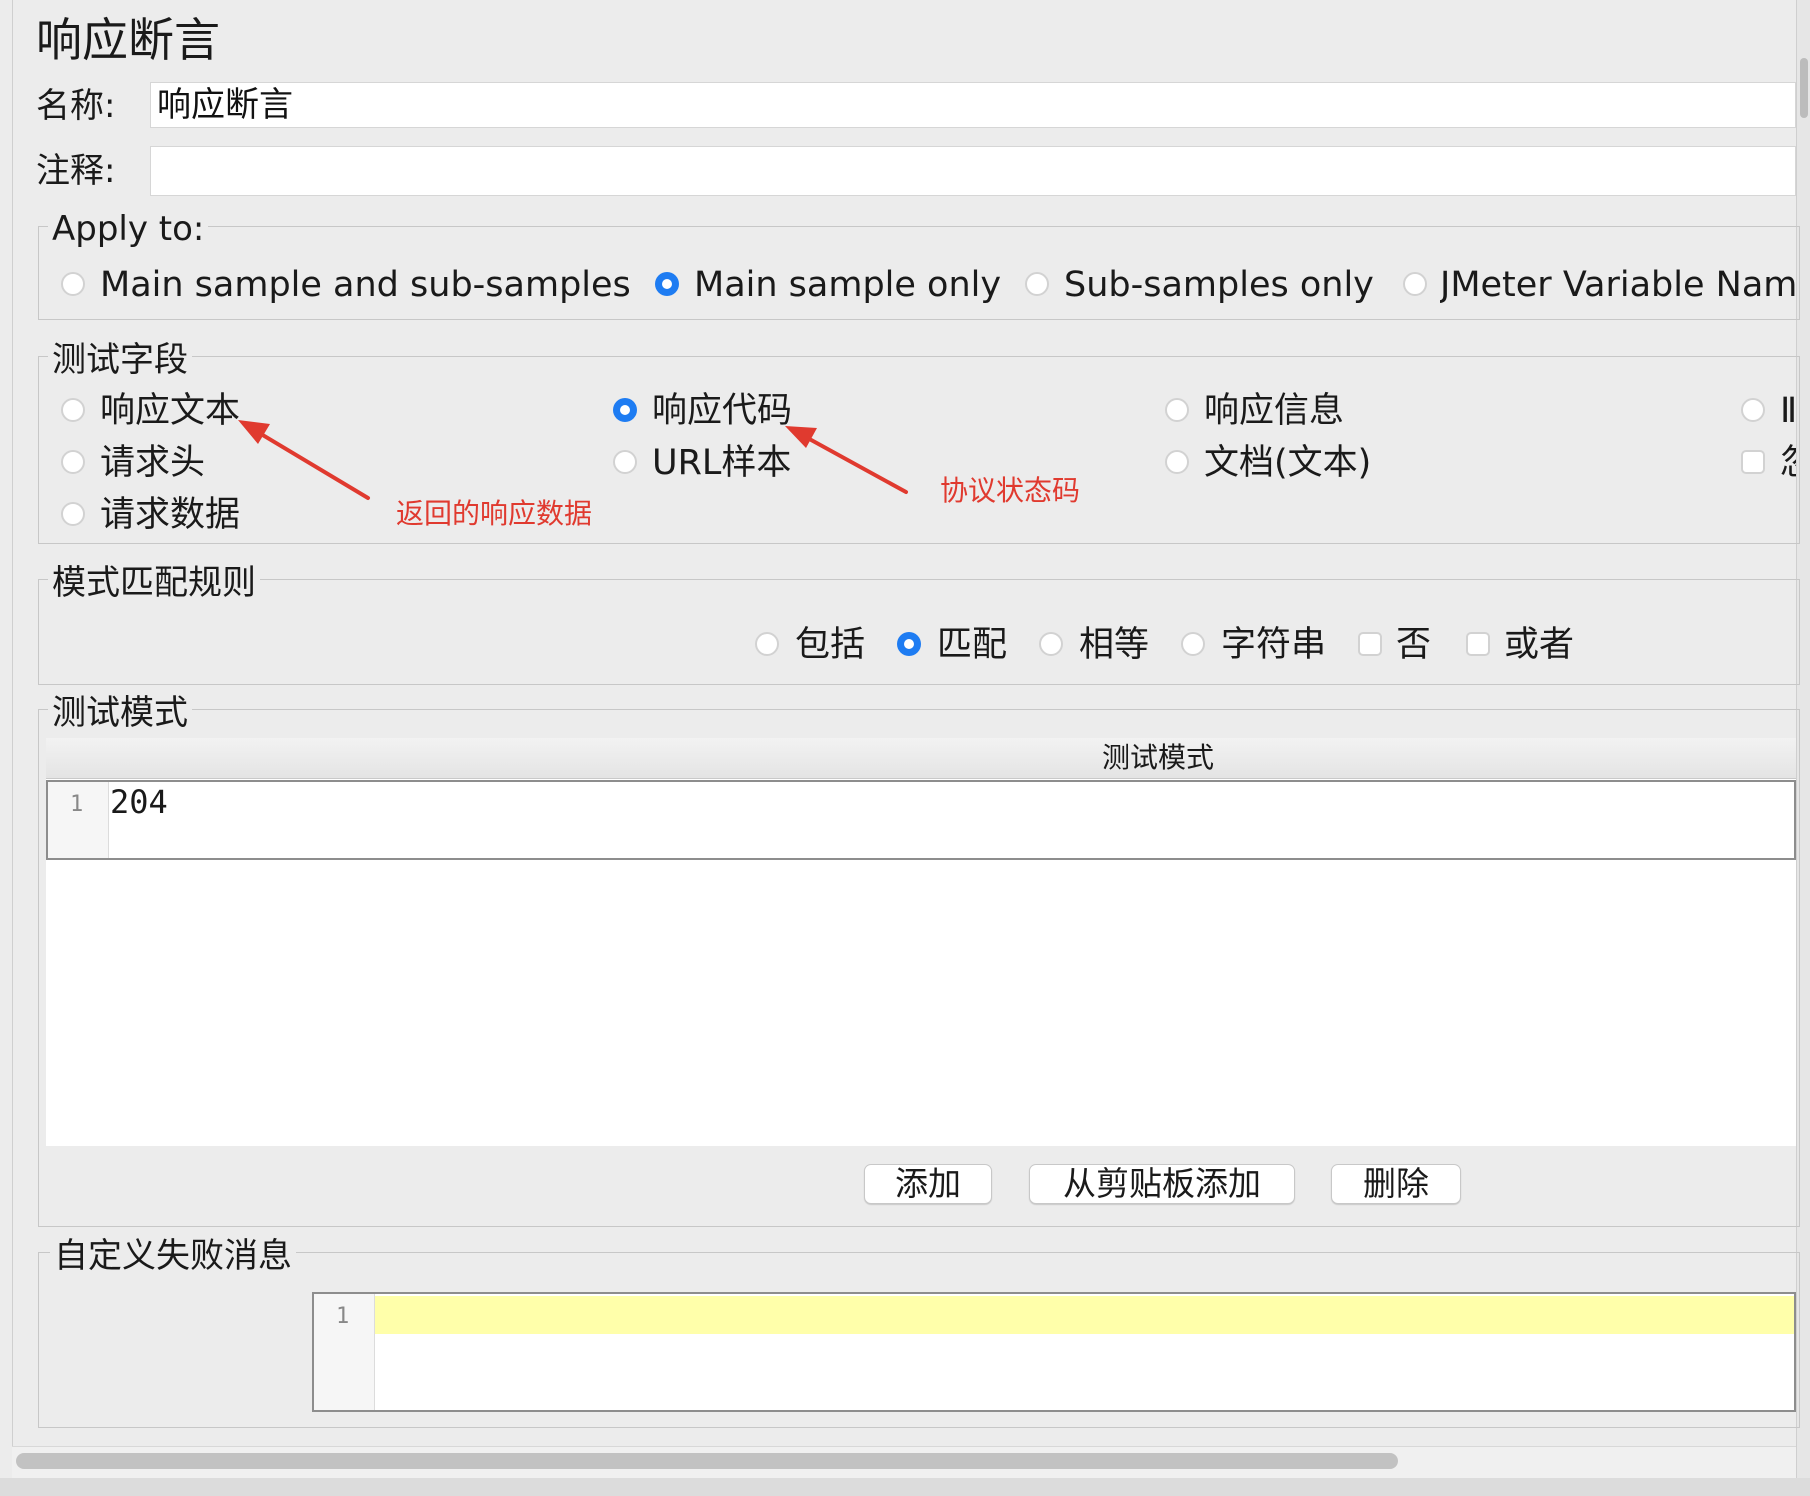 This screenshot has width=1810, height=1496. I want to click on rule-not-checkbox, so click(1370, 644).